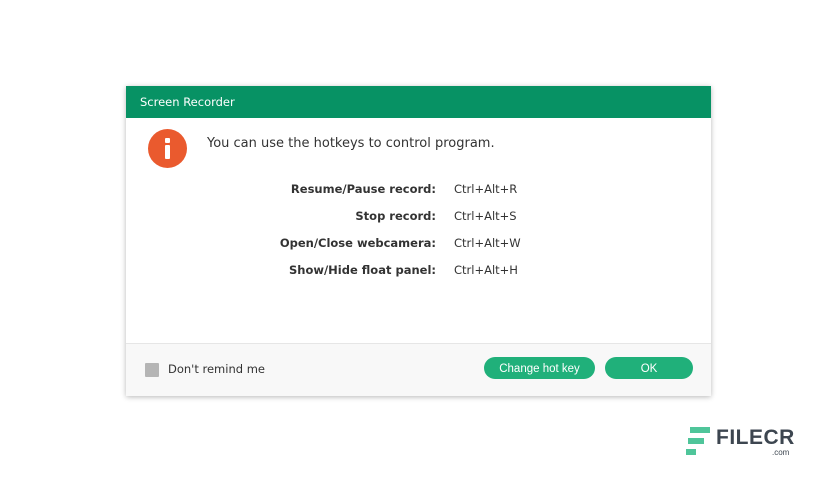 This screenshot has width=836, height=484. I want to click on hotkey-keys-value: Ctrl+Alt+W, so click(487, 243).